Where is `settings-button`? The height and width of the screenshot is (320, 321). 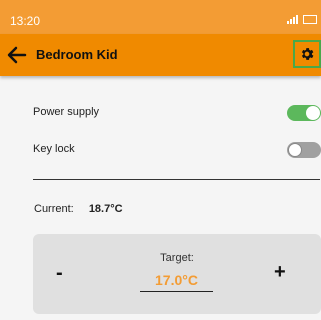 settings-button is located at coordinates (307, 54).